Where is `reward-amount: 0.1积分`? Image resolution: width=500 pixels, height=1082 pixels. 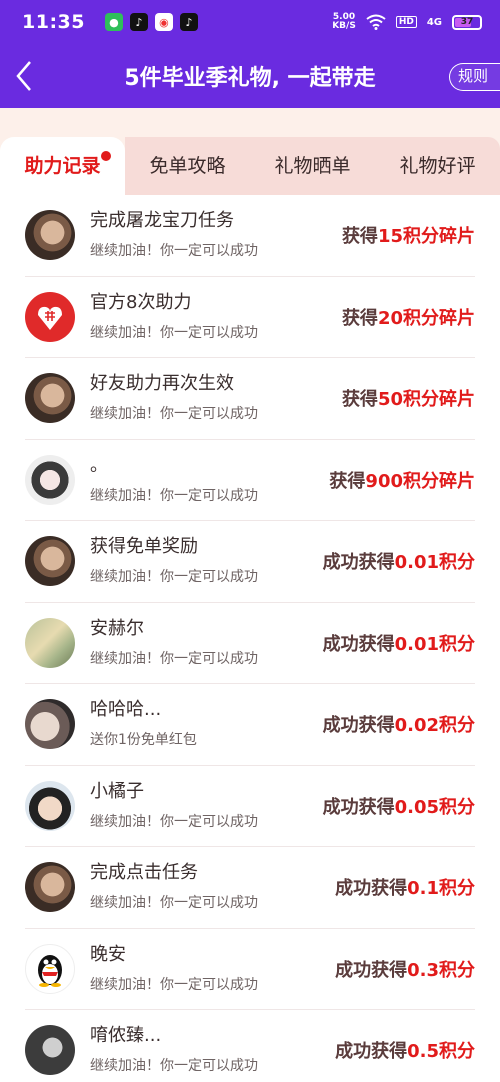 reward-amount: 0.1积分 is located at coordinates (441, 889).